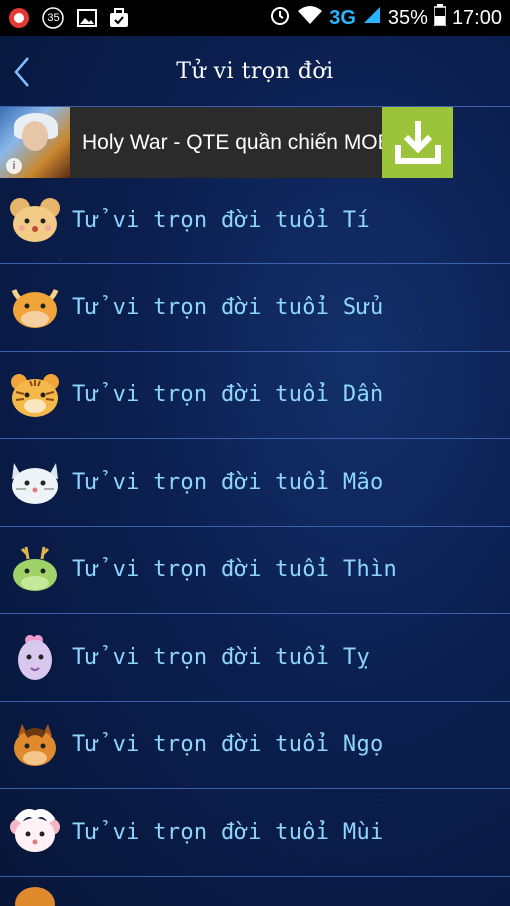 The height and width of the screenshot is (906, 510). What do you see at coordinates (35, 658) in the screenshot?
I see `snake-icon` at bounding box center [35, 658].